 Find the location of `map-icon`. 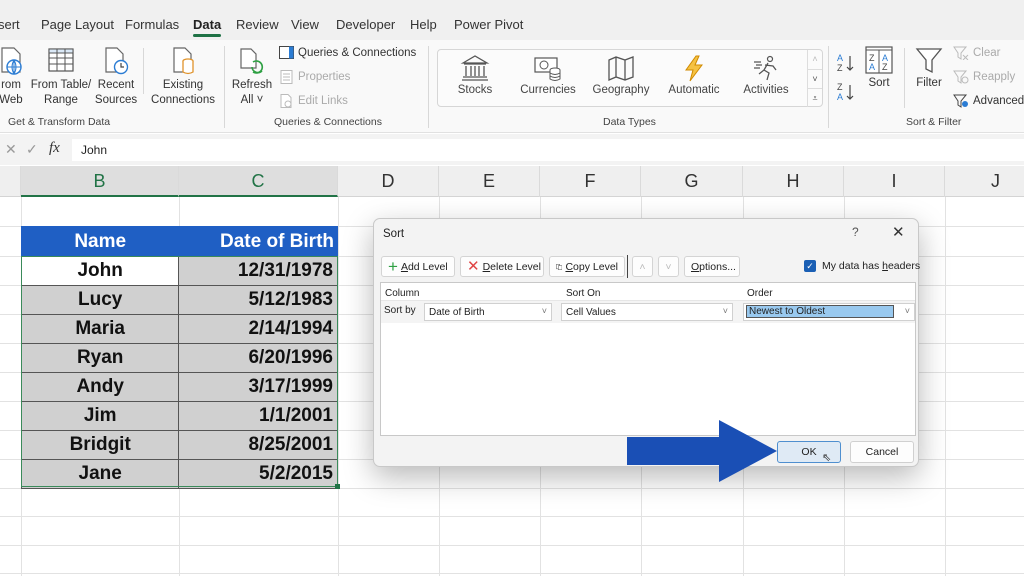

map-icon is located at coordinates (621, 68).